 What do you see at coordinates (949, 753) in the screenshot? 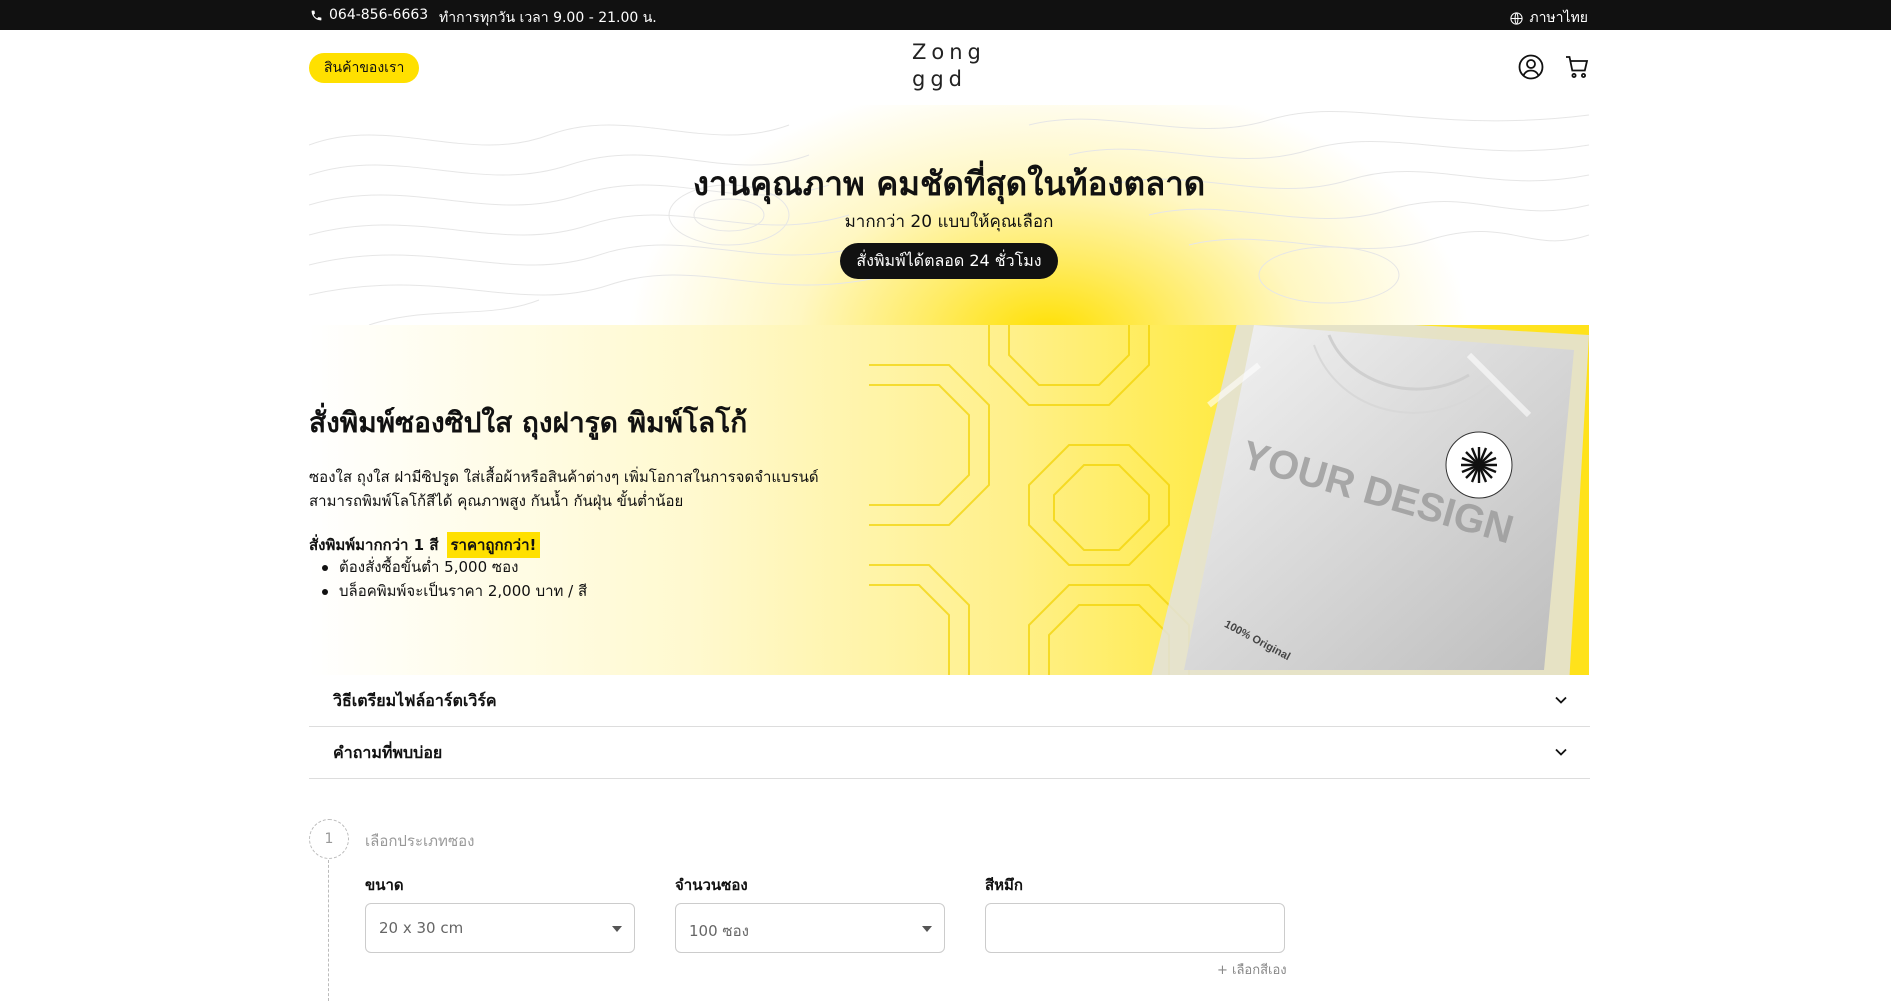
I see `faq-accordion: คำถามที่พบบ่อย` at bounding box center [949, 753].